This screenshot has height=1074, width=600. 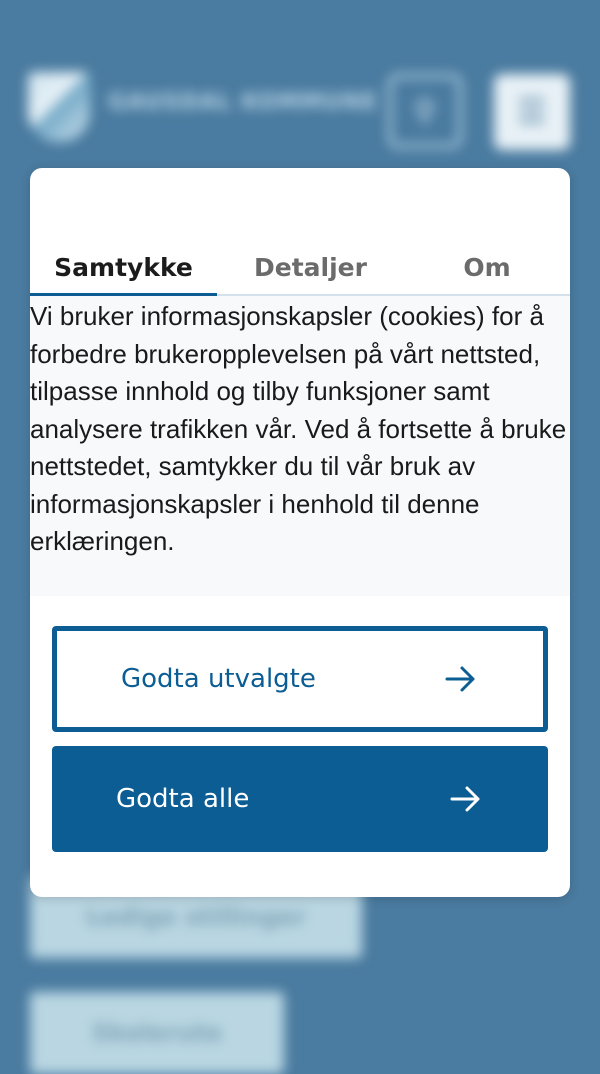 I want to click on tab-bar: Samtykke Detaljer Om, so click(x=300, y=268).